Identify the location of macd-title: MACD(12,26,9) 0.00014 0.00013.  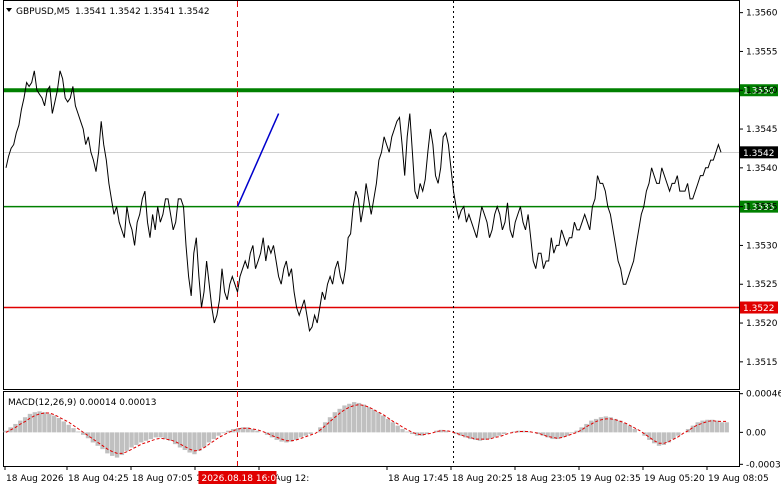
(82, 403).